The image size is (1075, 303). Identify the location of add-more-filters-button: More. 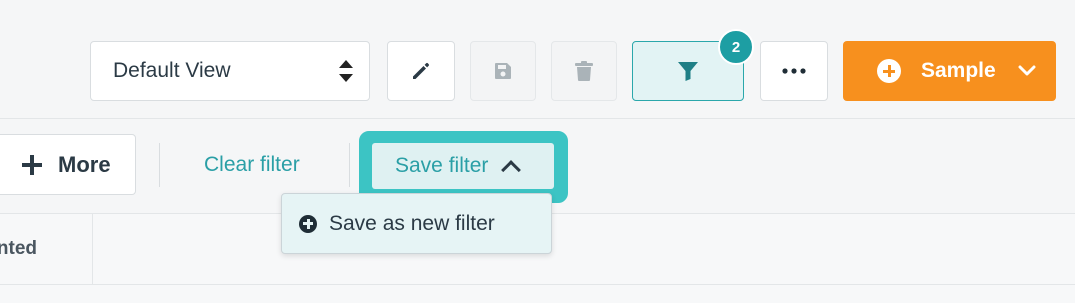
(68, 164).